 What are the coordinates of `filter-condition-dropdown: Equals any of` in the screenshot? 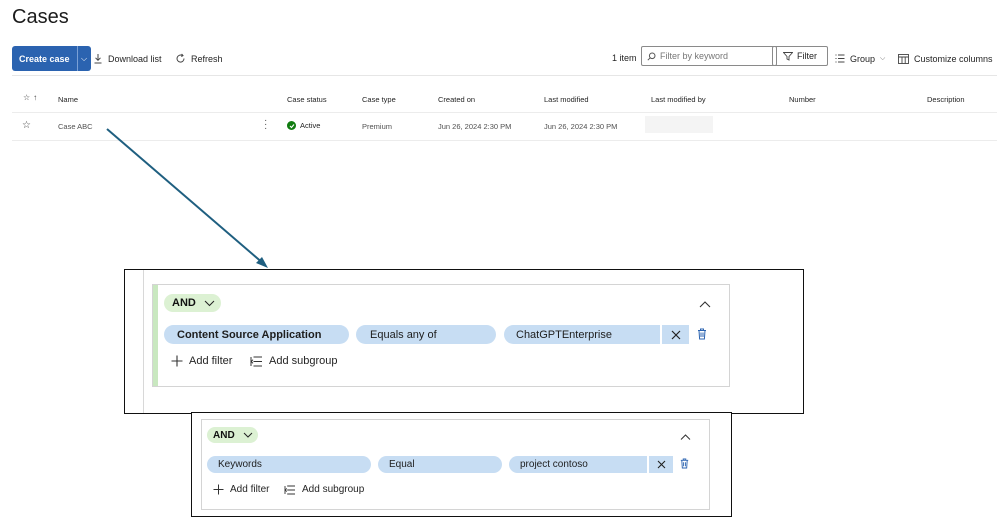 It's located at (426, 334).